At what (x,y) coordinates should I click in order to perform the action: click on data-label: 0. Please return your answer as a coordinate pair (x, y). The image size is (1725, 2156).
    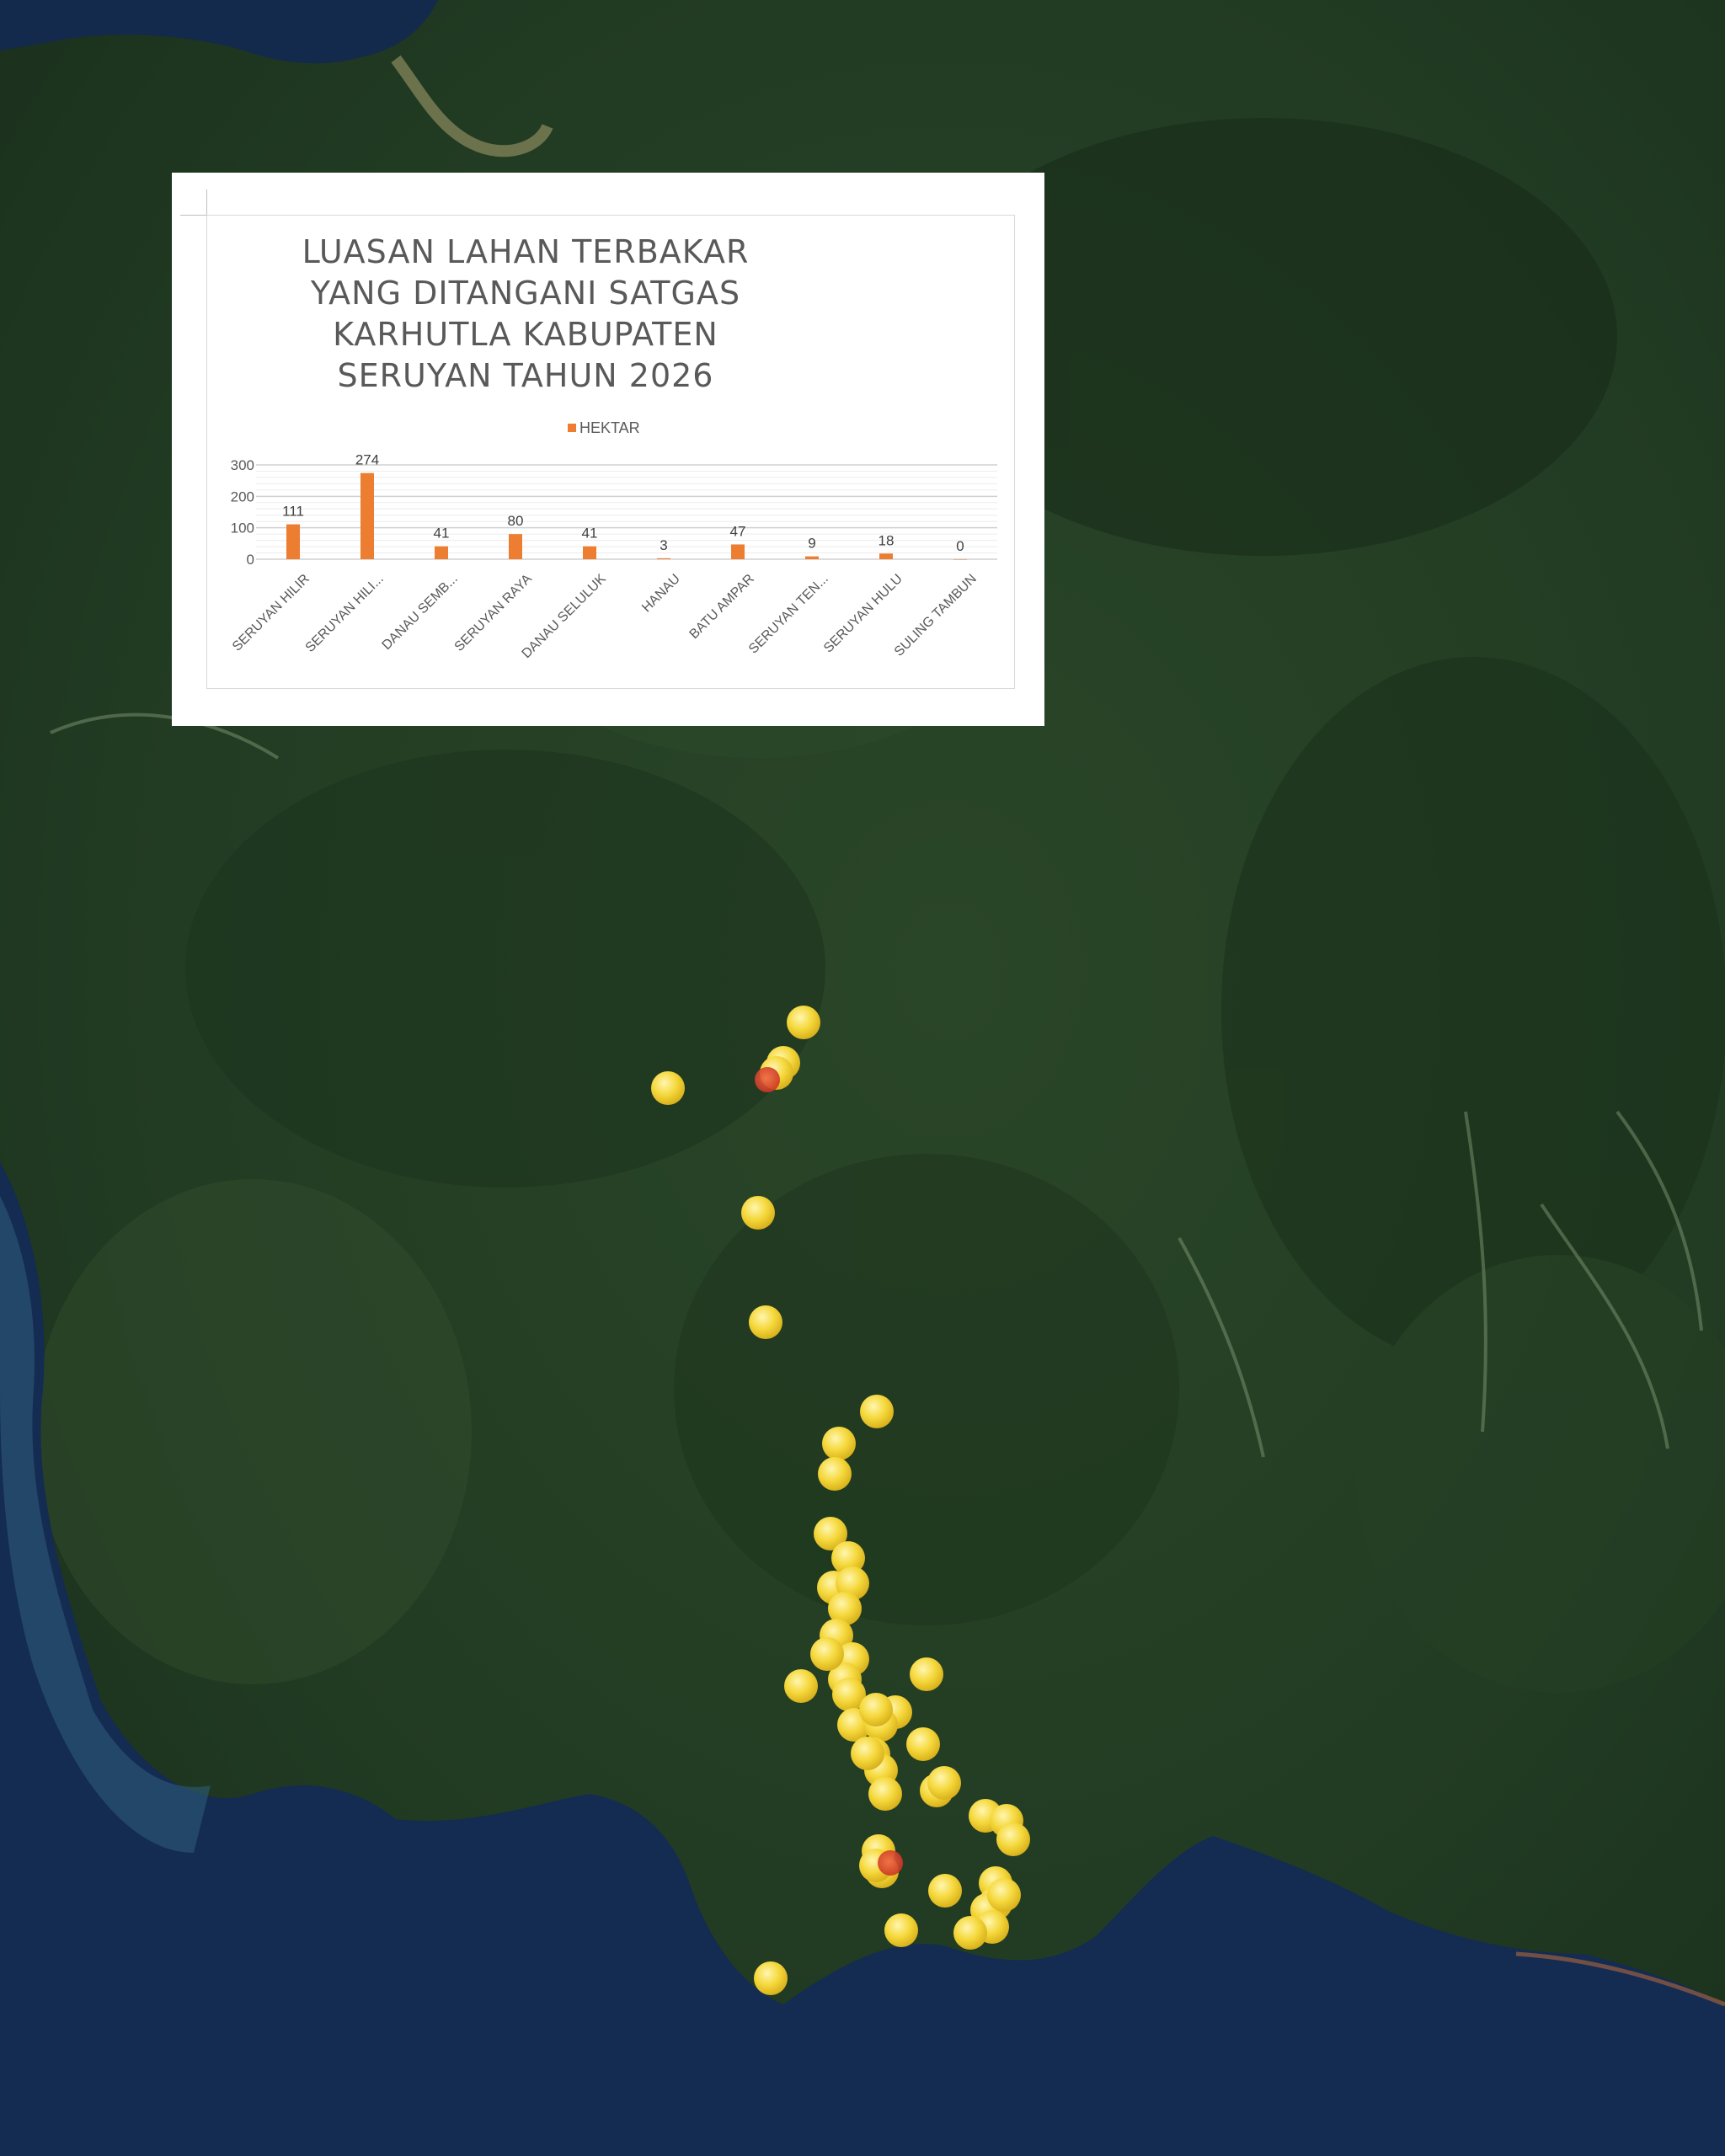
    Looking at the image, I should click on (960, 546).